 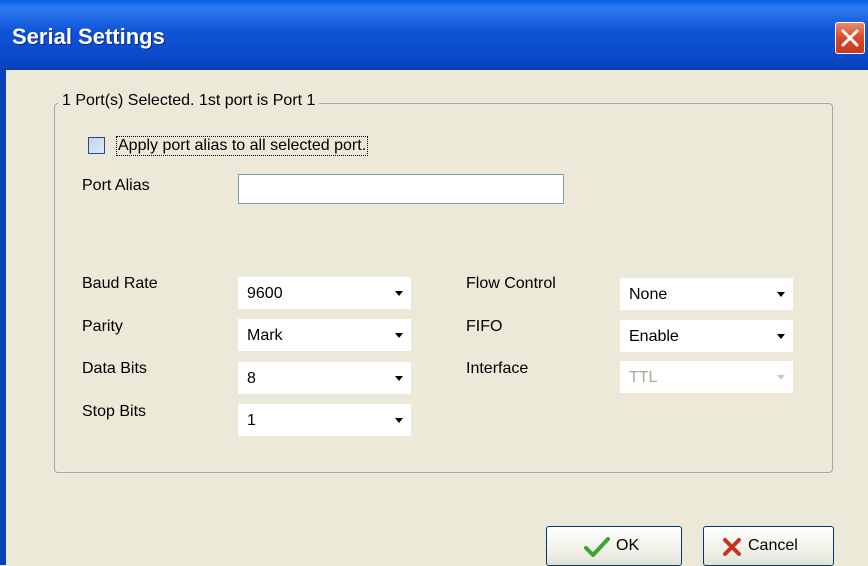 What do you see at coordinates (497, 368) in the screenshot?
I see `interface-label: Interface` at bounding box center [497, 368].